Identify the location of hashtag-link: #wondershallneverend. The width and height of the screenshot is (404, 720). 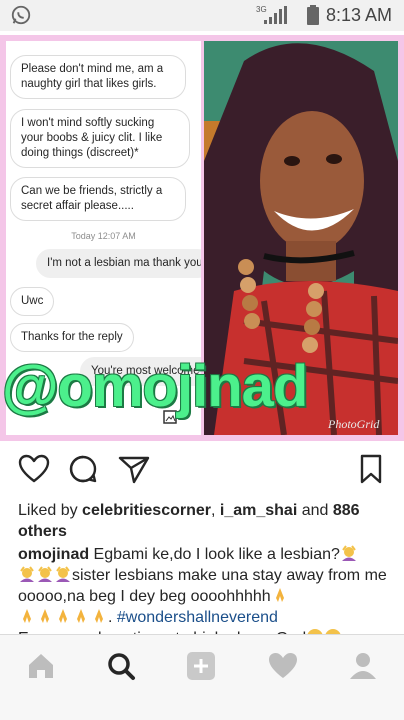
(197, 617).